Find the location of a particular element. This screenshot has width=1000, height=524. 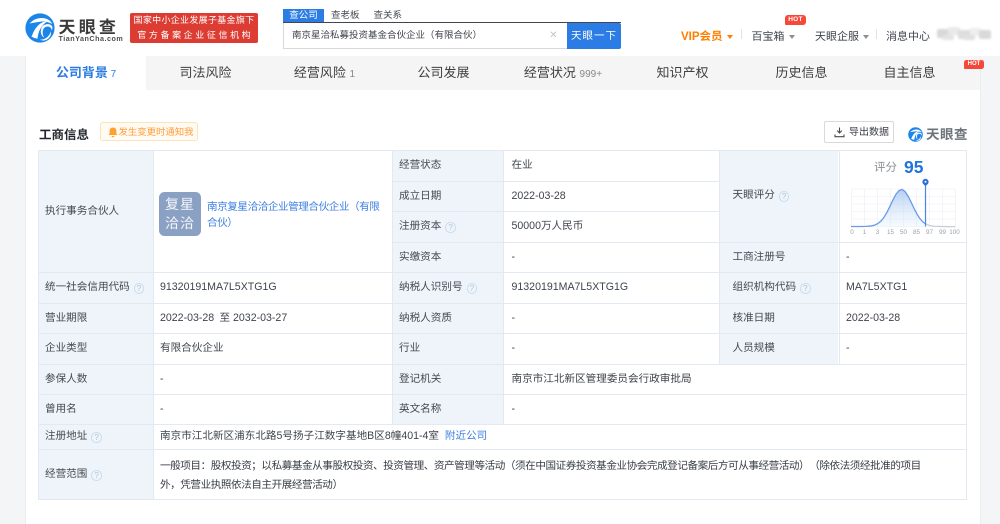

svg-text: 50 is located at coordinates (904, 232).